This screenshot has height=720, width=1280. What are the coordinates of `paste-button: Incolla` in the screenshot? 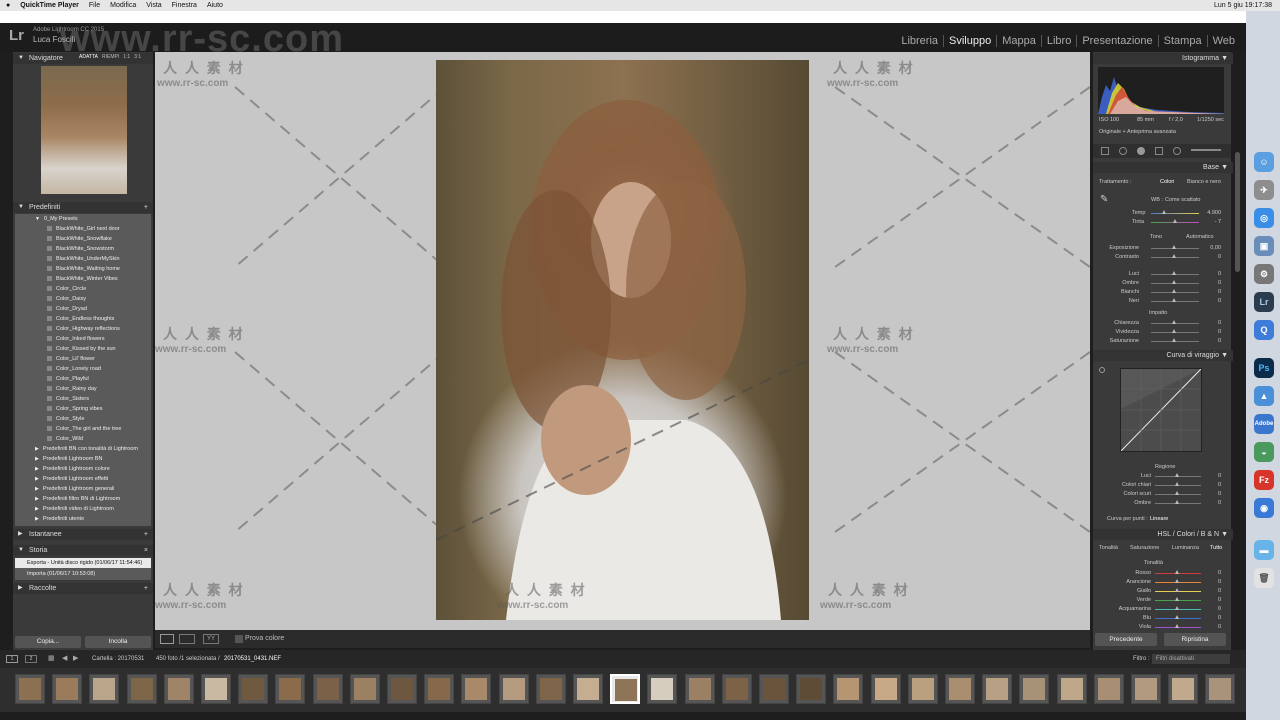 It's located at (118, 642).